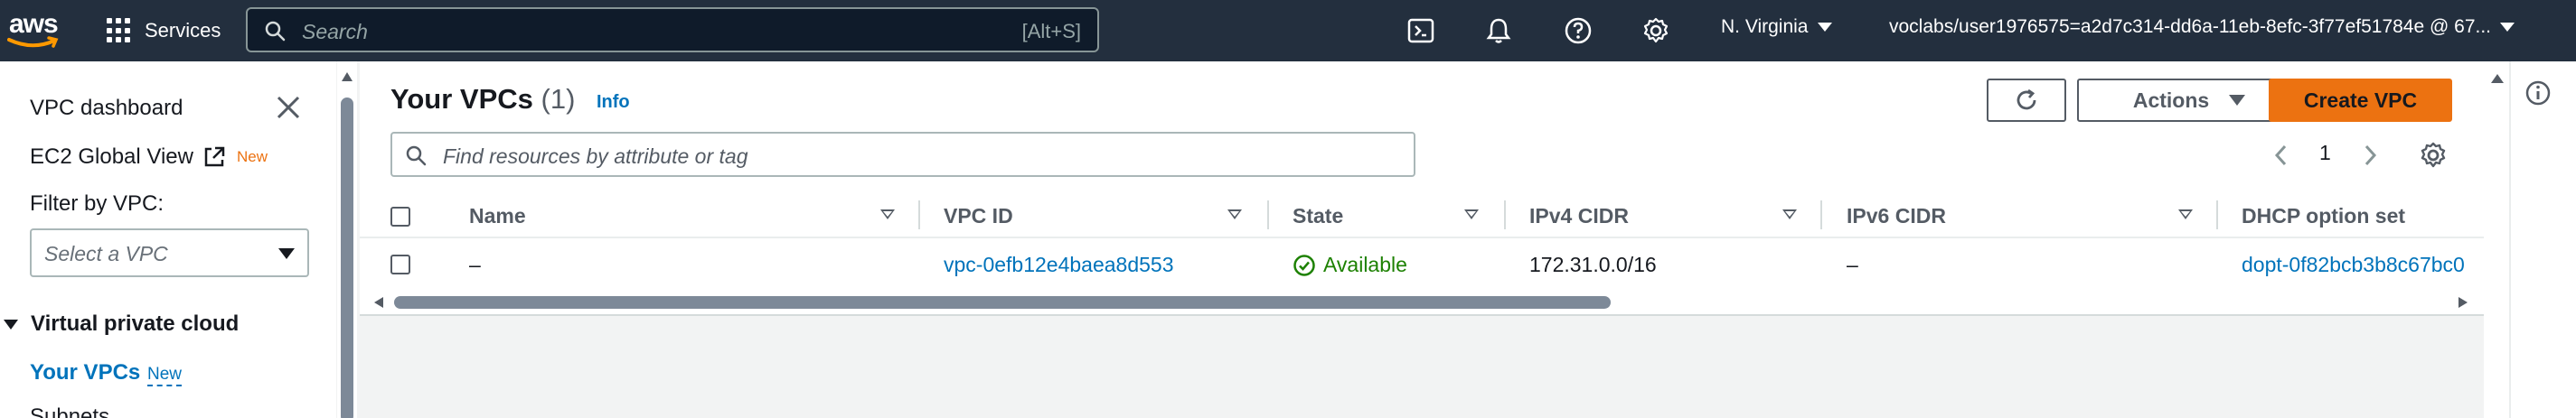  I want to click on info-icon, so click(2538, 93).